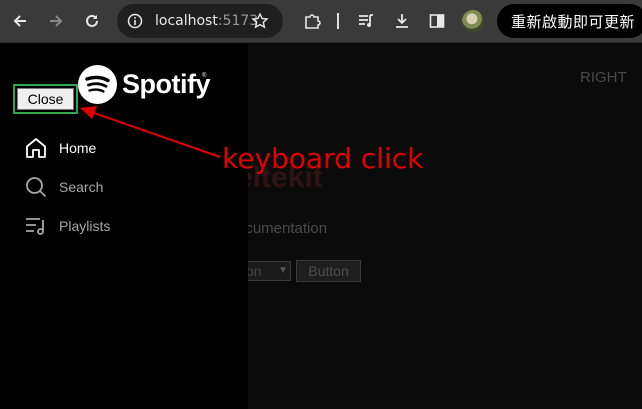  I want to click on side-panel-button, so click(437, 21).